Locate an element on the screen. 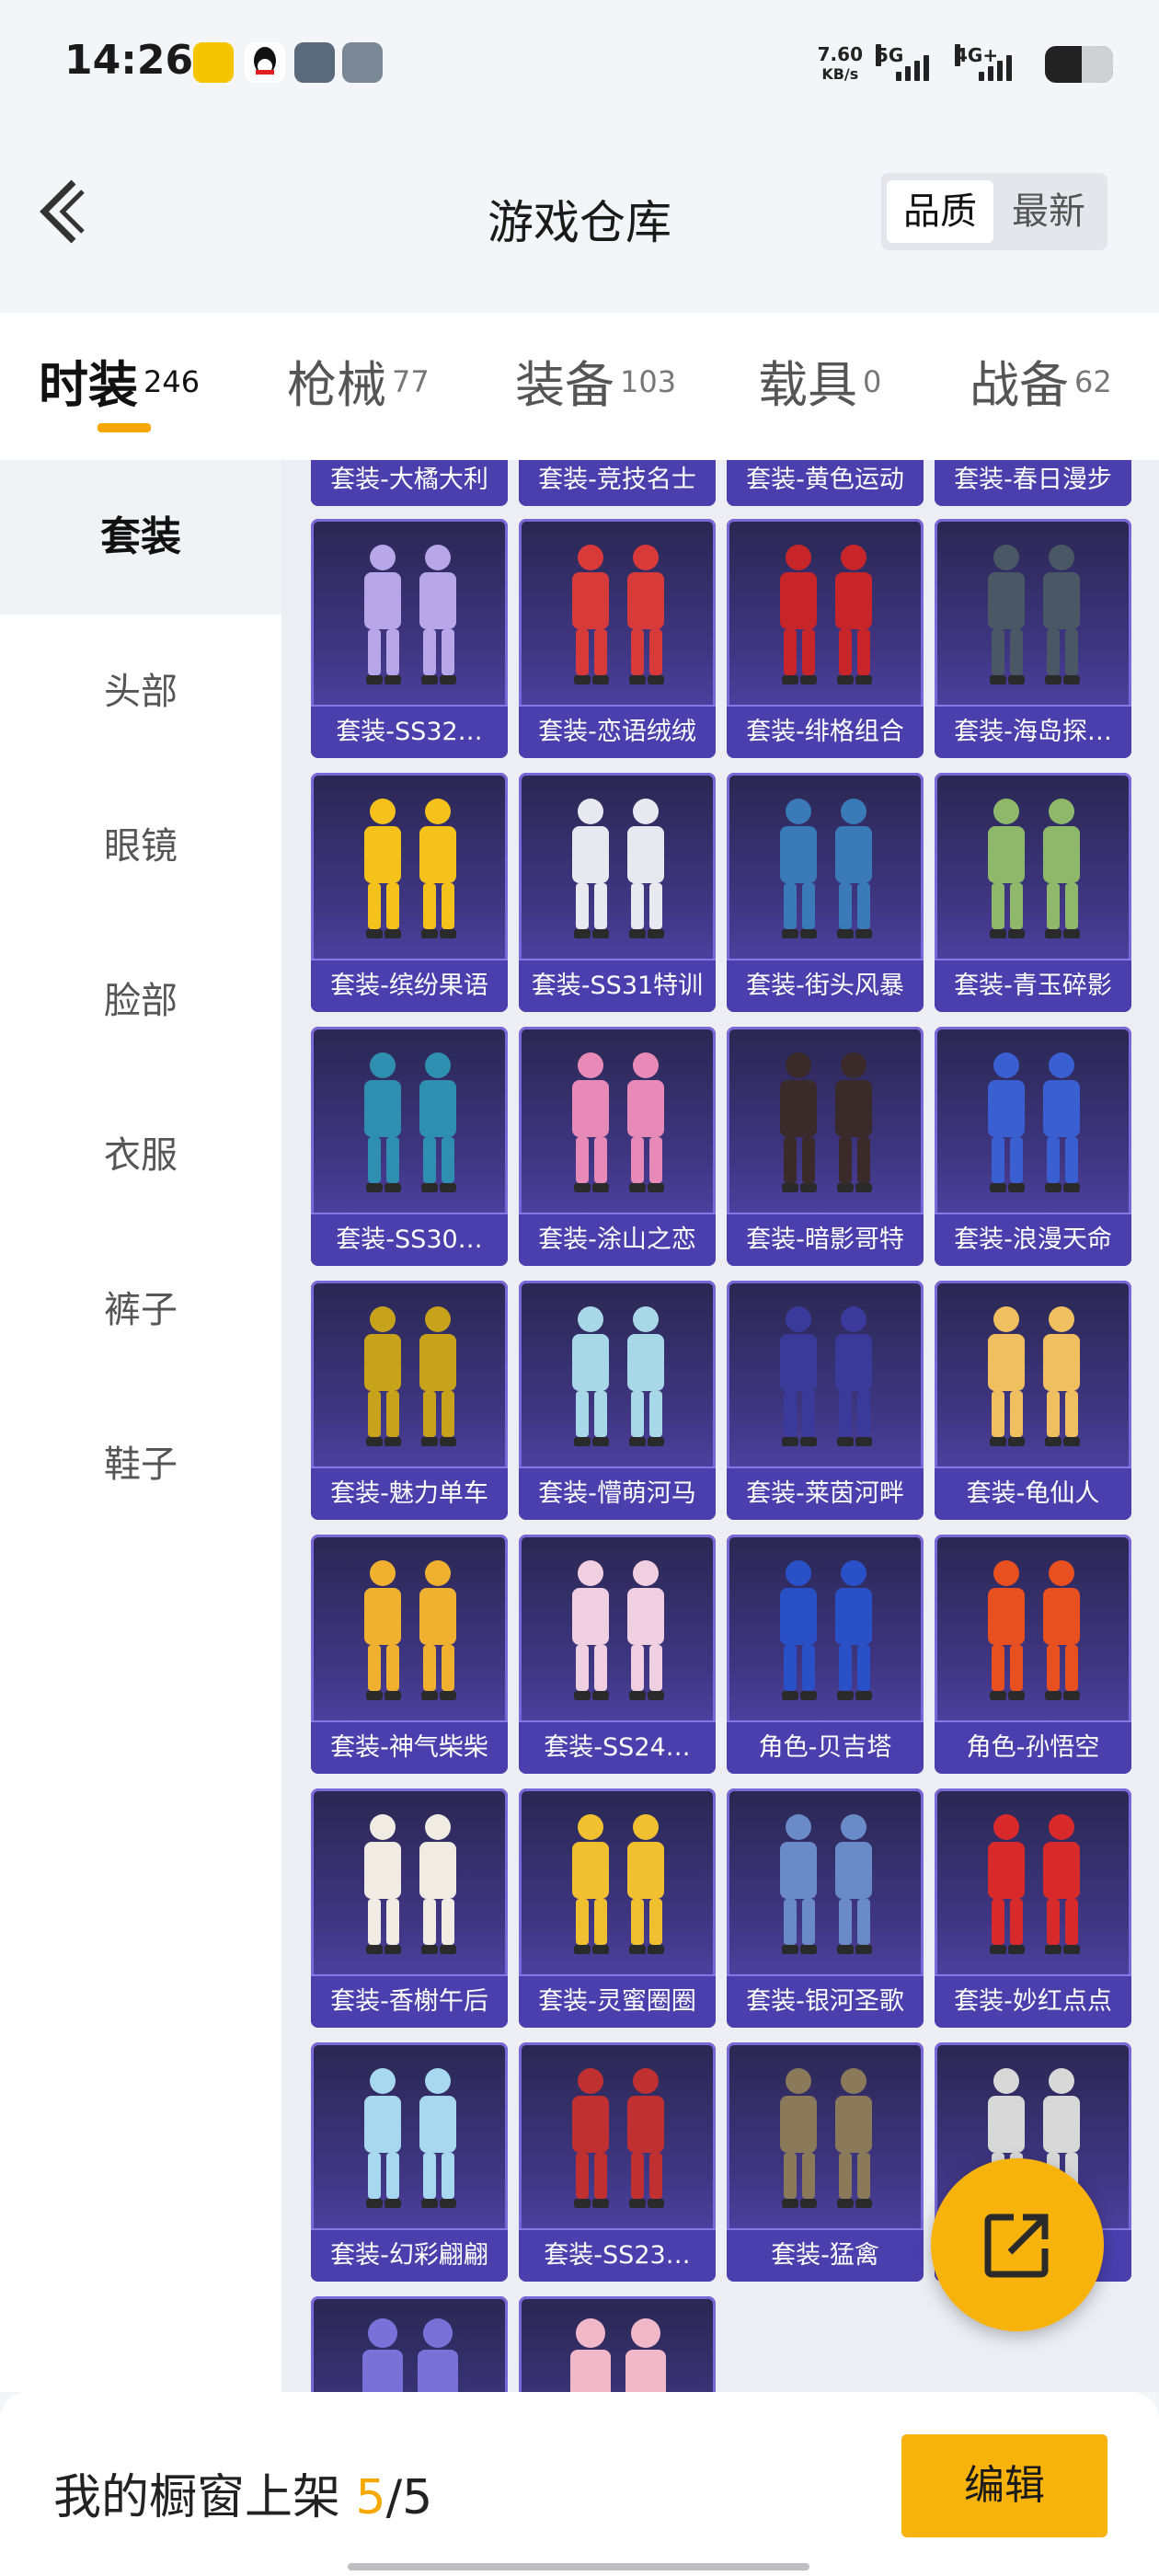  outfit-label: 套装-大橘大利 is located at coordinates (409, 483).